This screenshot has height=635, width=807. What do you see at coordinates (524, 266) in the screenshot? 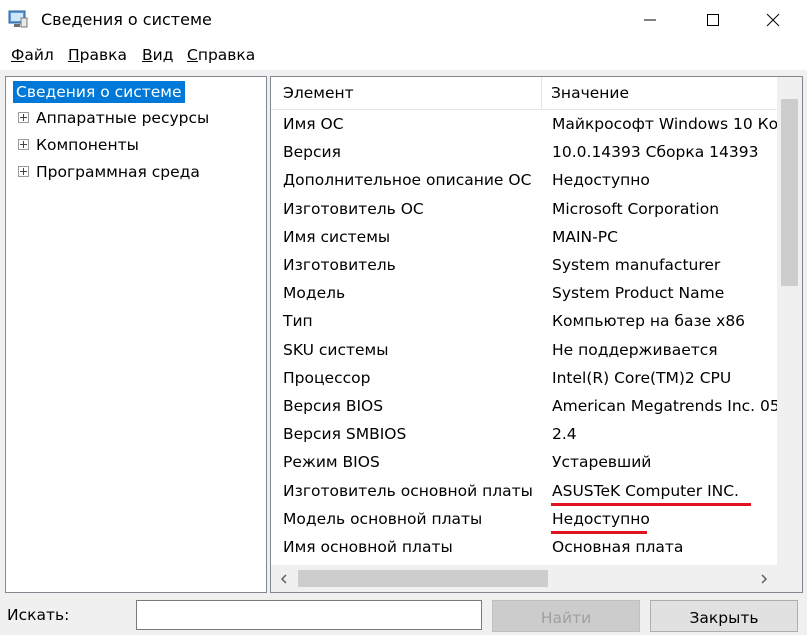
I see `table-row: Изготовитель System manufacturer` at bounding box center [524, 266].